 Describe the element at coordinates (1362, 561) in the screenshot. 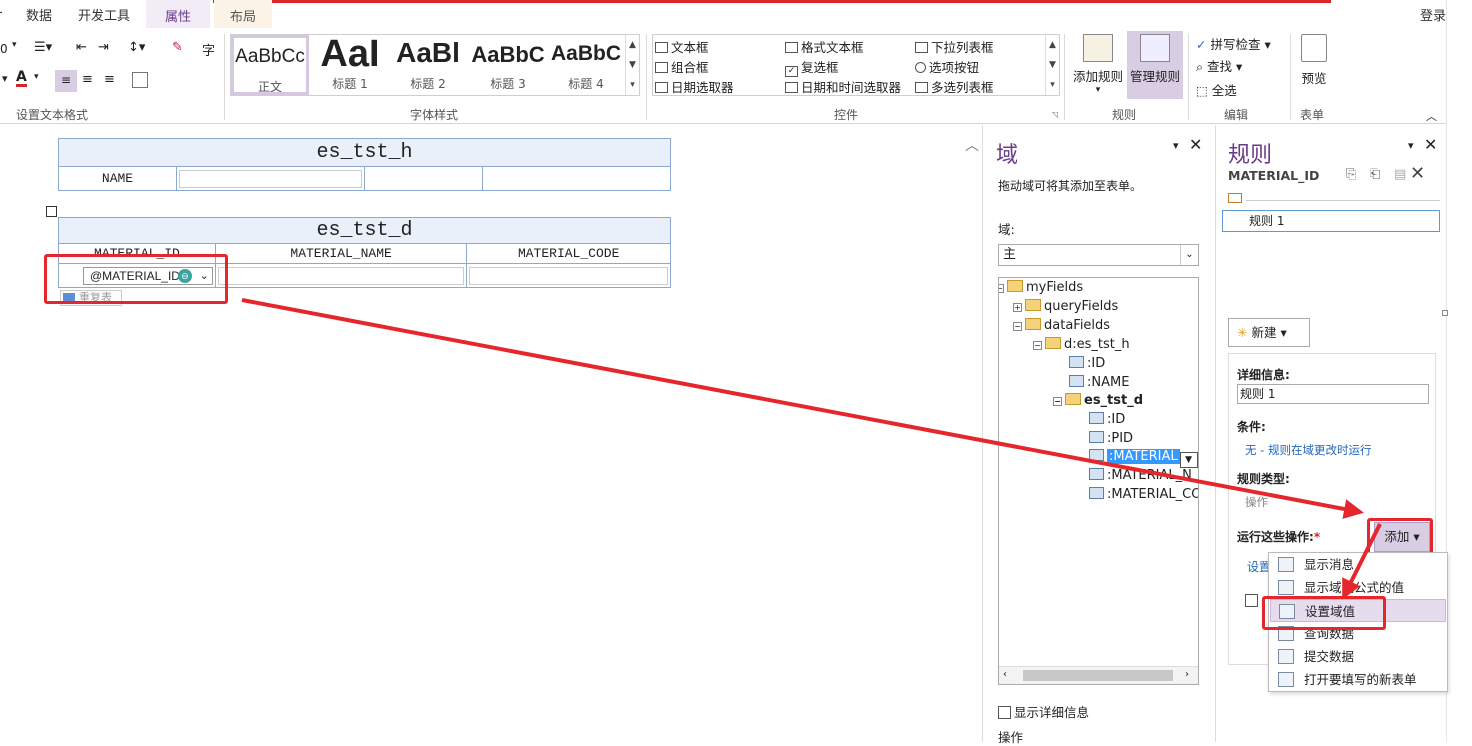

I see `arrow-to-set-value` at that location.